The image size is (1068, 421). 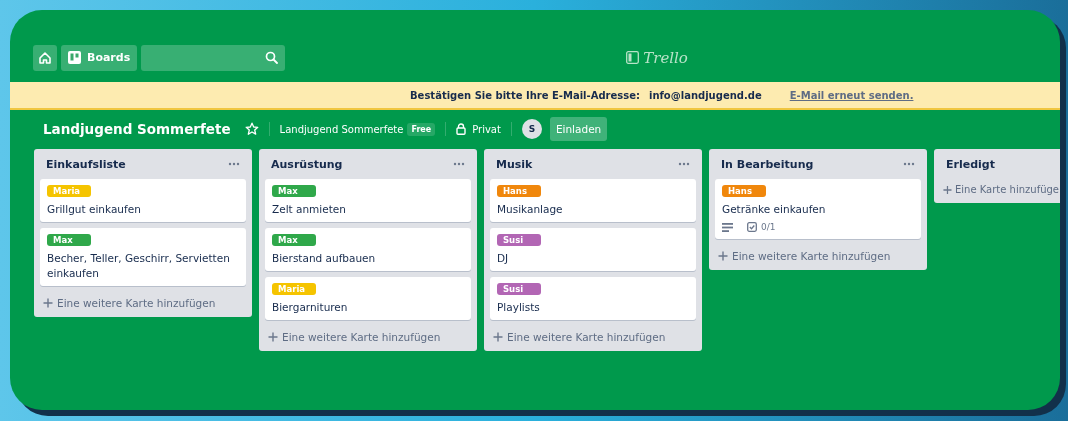 I want to click on task-card: Susi Playlists, so click(x=593, y=298).